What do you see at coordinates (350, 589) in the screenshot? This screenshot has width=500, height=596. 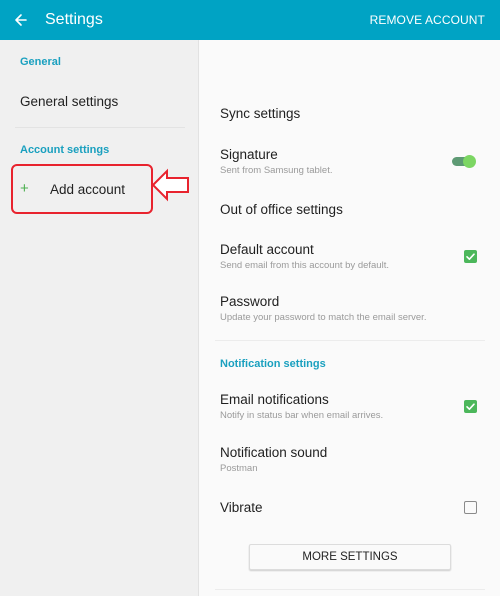 I see `bottom-divider` at bounding box center [350, 589].